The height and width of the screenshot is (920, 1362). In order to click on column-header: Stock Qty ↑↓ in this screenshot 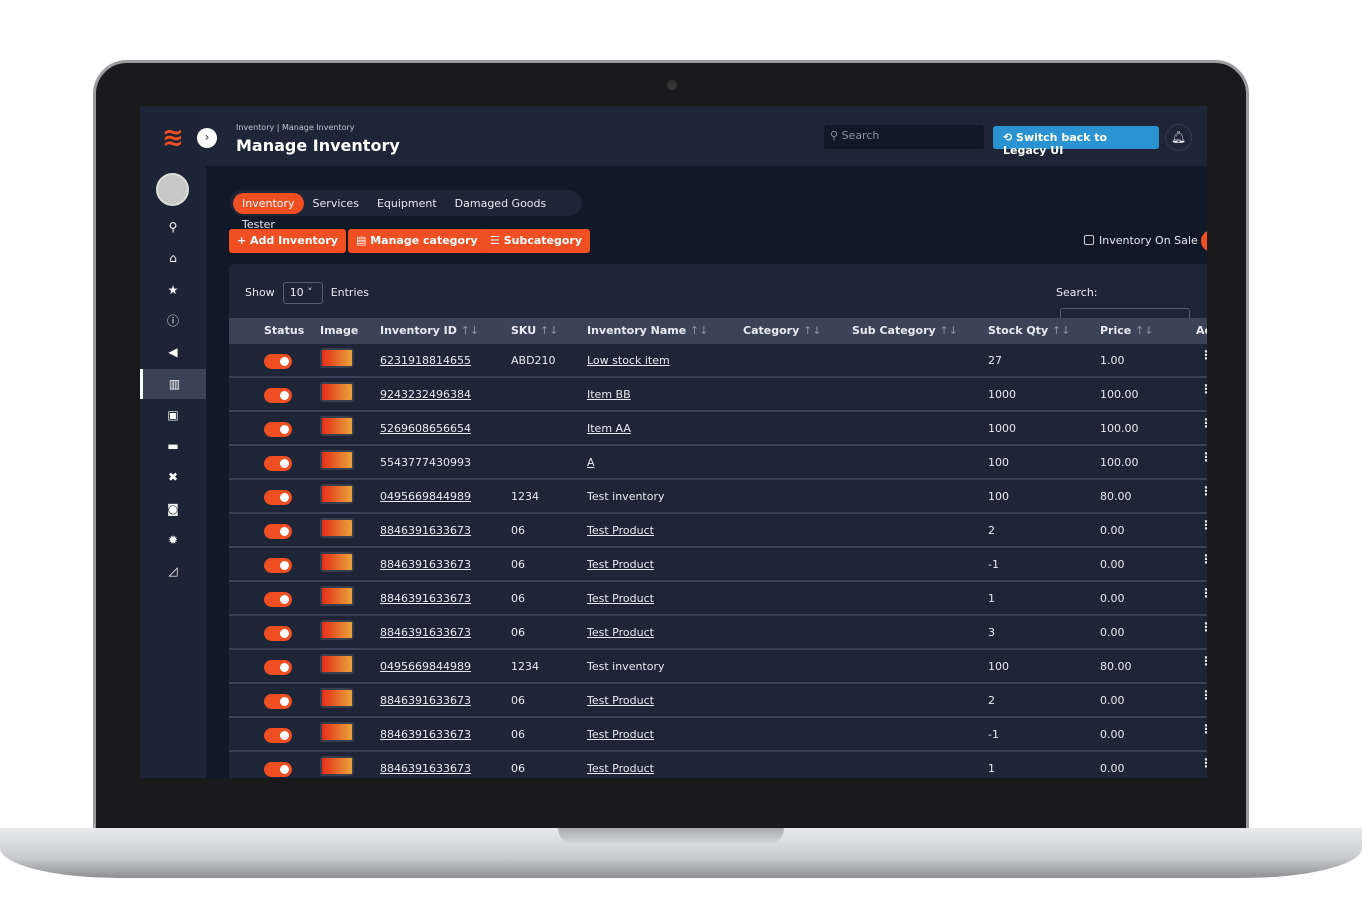, I will do `click(1029, 330)`.